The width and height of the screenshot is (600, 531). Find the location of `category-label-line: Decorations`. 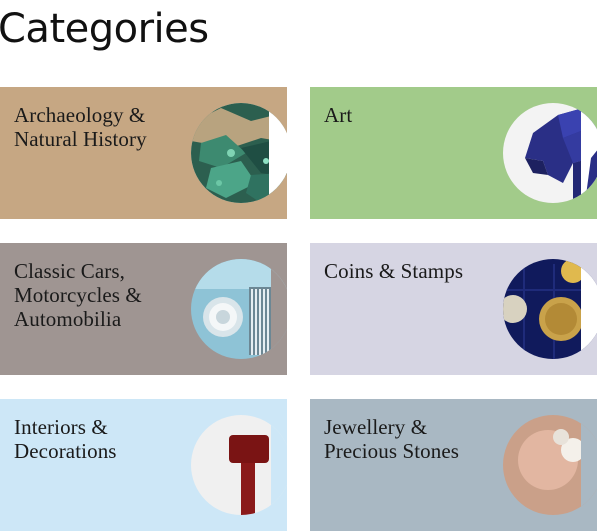

category-label-line: Decorations is located at coordinates (65, 451).